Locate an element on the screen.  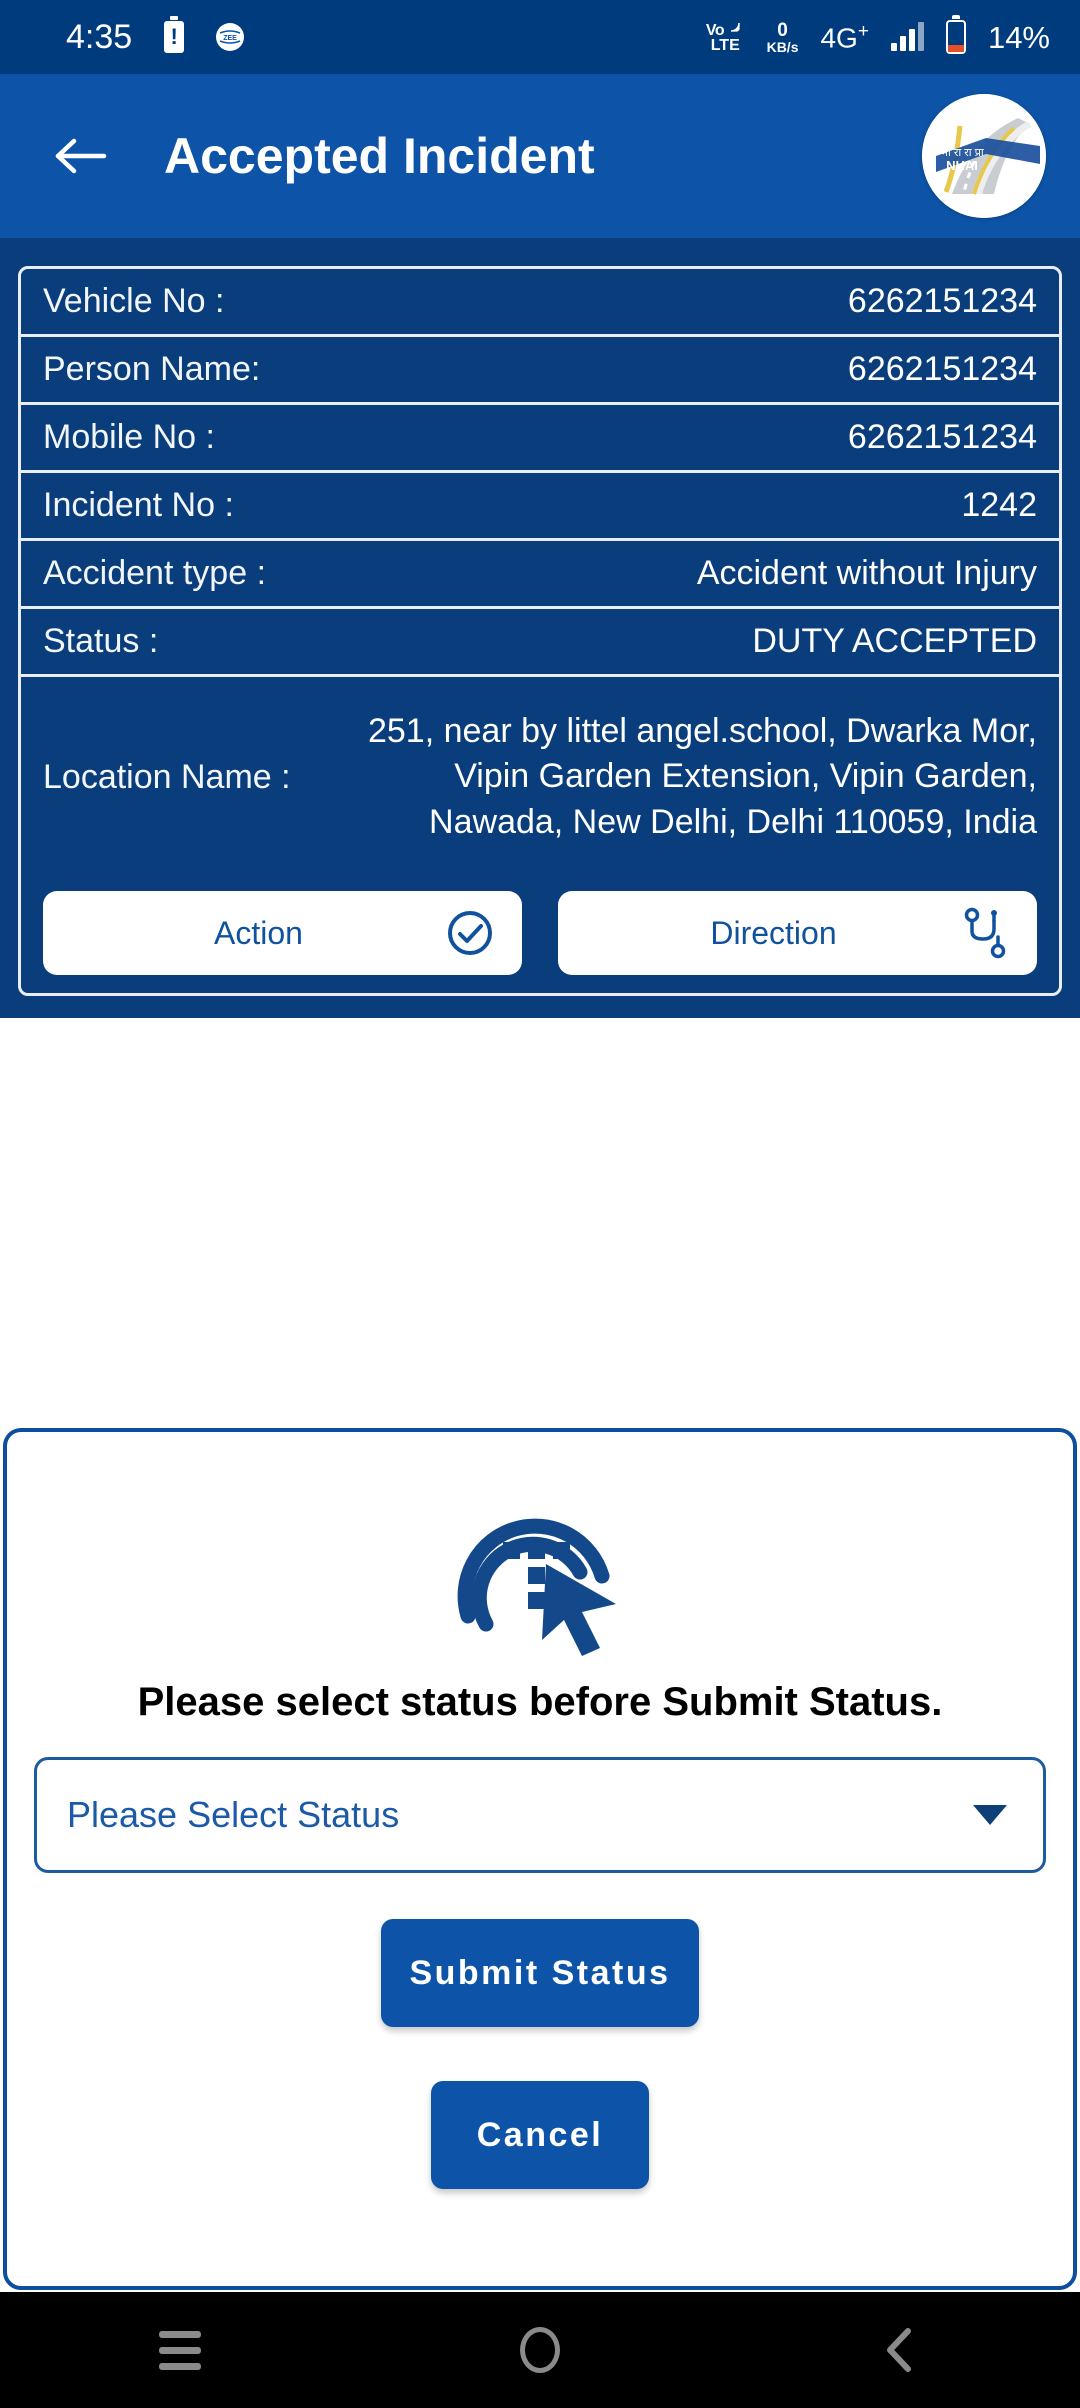
app-notification-icon: ZEE is located at coordinates (230, 37).